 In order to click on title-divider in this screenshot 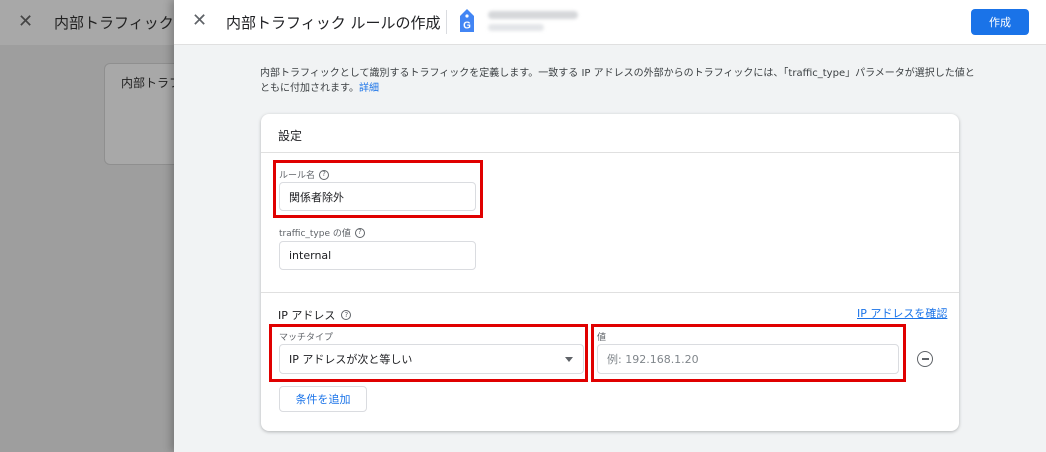, I will do `click(446, 22)`.